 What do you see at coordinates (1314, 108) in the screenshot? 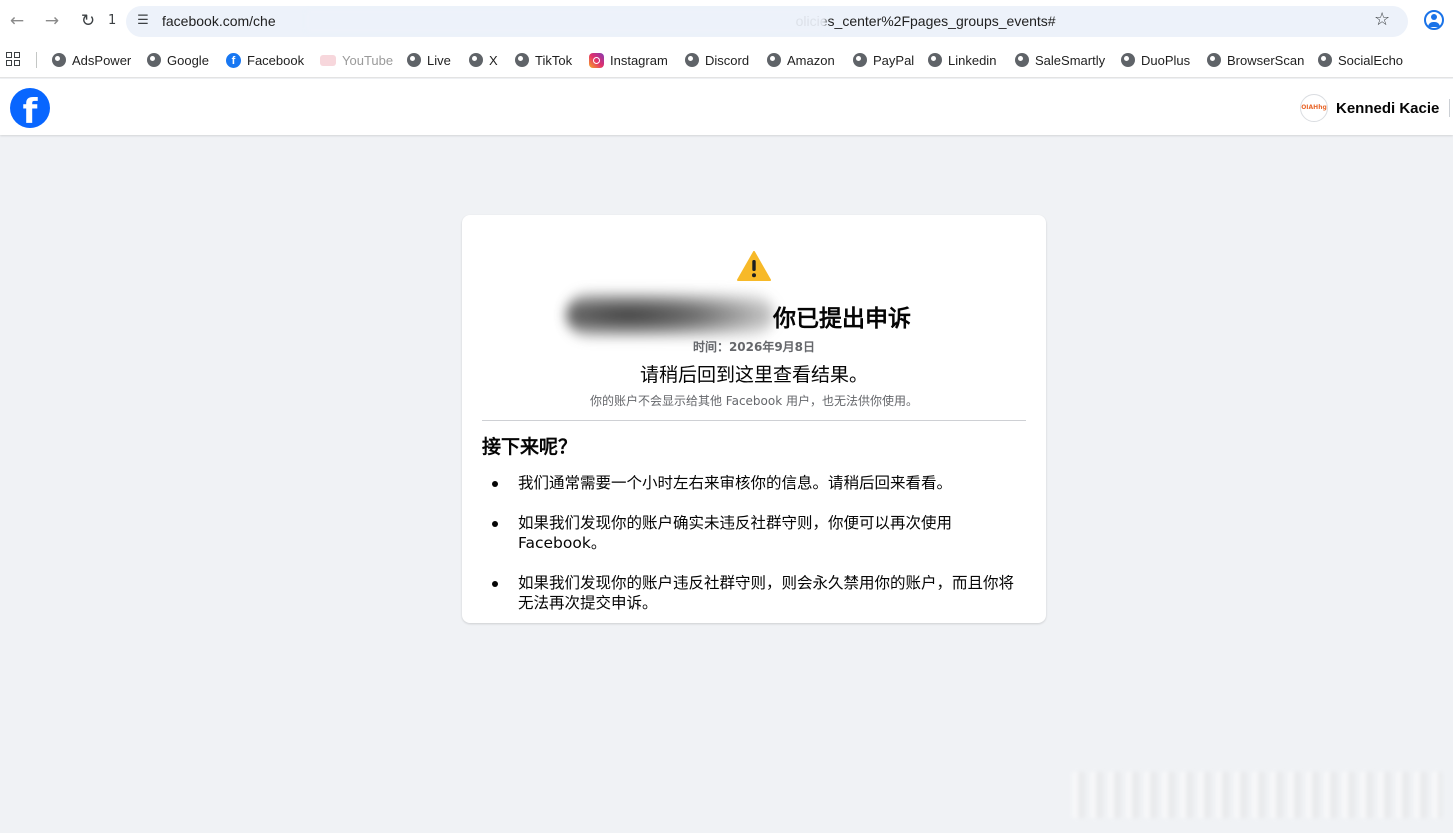
I see `avatar: OIAHhg` at bounding box center [1314, 108].